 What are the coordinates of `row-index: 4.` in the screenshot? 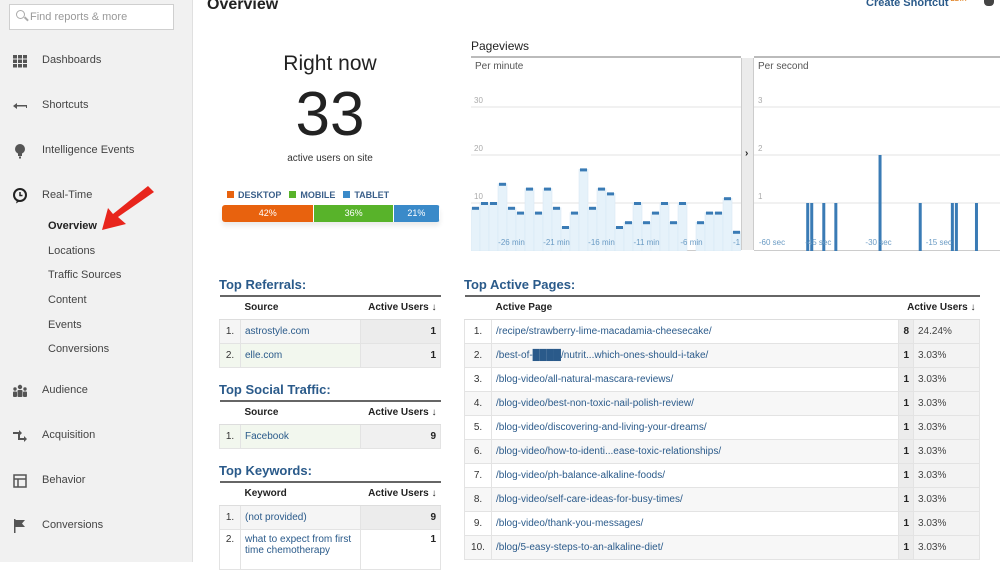 It's located at (478, 403).